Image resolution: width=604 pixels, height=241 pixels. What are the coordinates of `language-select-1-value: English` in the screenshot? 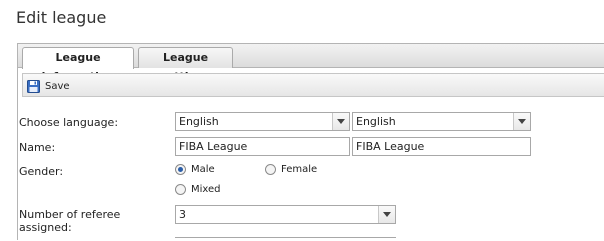 It's located at (199, 121).